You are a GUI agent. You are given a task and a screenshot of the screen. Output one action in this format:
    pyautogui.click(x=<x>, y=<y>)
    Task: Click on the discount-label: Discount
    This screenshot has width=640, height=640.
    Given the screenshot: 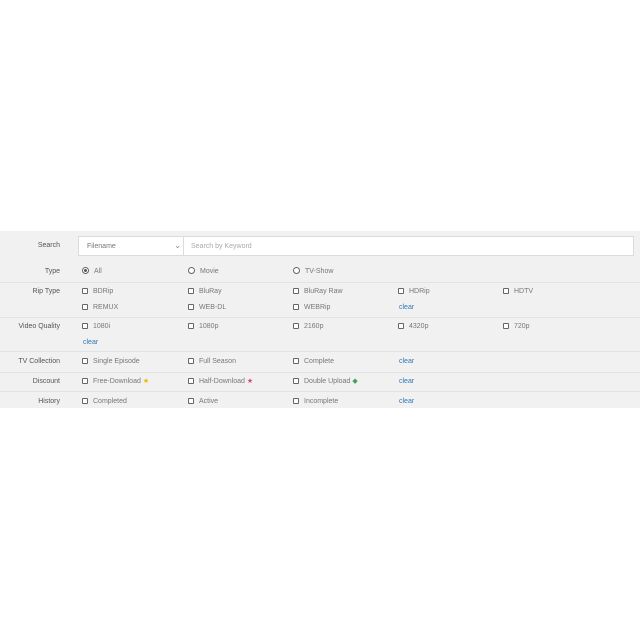 What is the action you would take?
    pyautogui.click(x=46, y=381)
    